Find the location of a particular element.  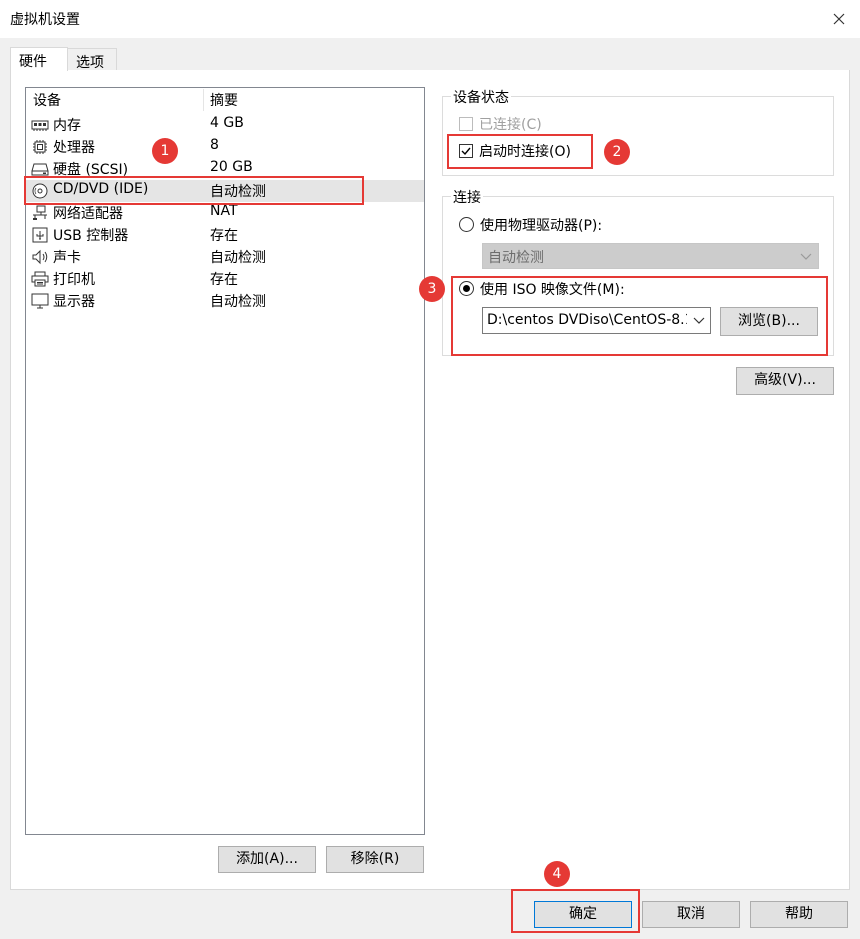

hard-disk-icon is located at coordinates (40, 169).